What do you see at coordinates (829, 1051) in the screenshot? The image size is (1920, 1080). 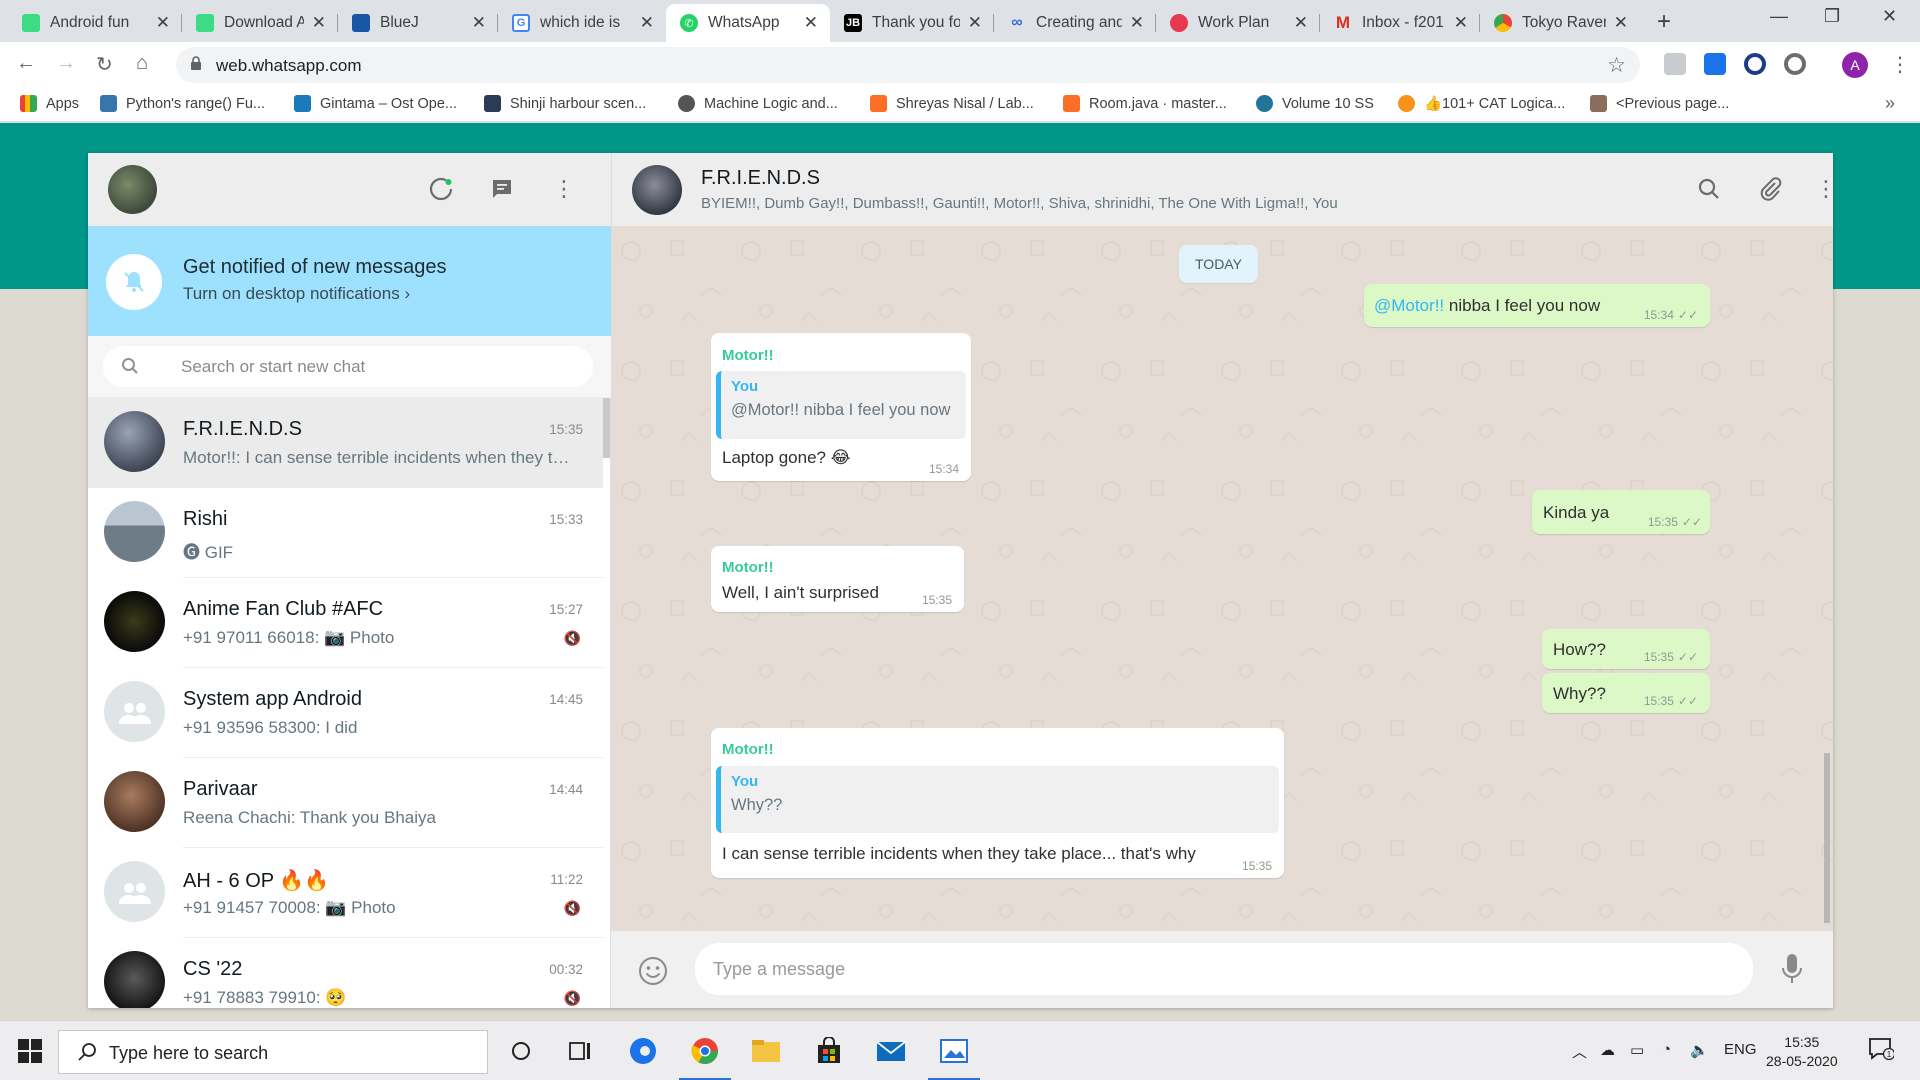 I see `store-icon` at bounding box center [829, 1051].